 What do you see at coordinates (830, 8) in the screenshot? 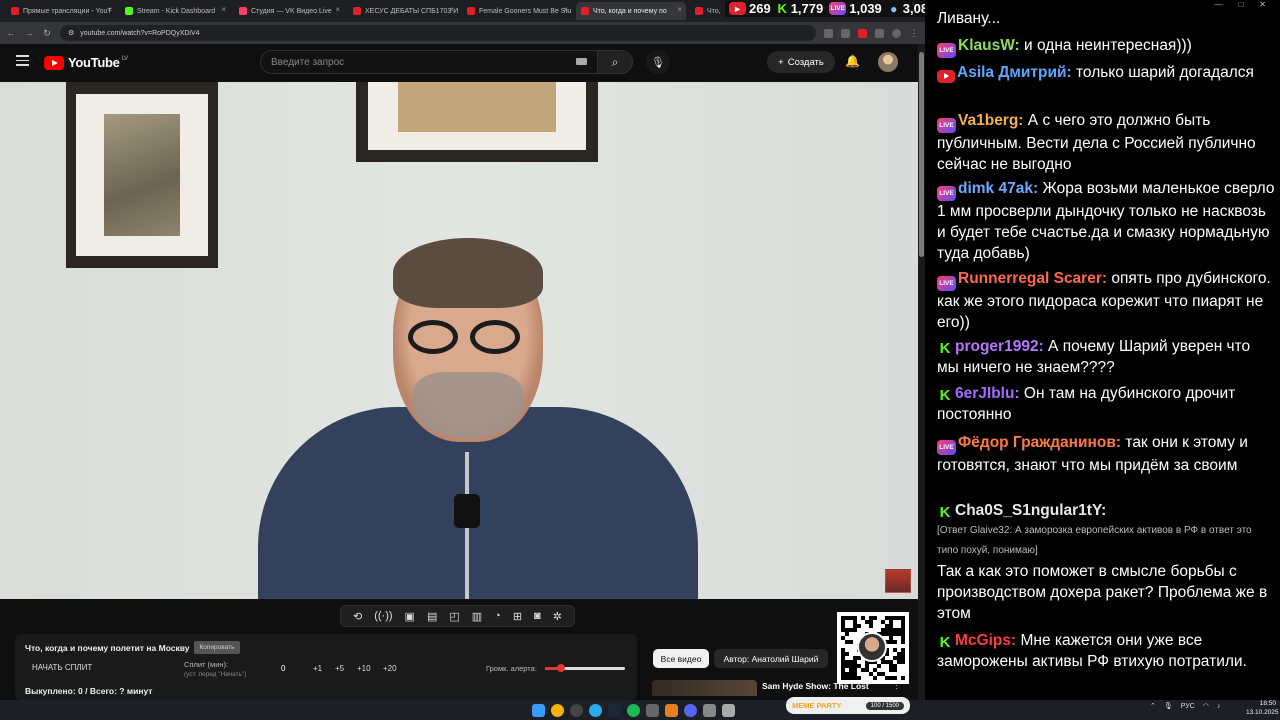
I see `viewer-stats: ▶ 269 K 1,779 LIVE 1,039 ● 3,087` at bounding box center [830, 8].